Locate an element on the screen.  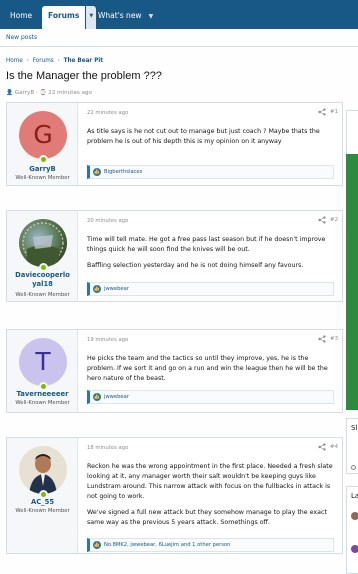
post-number: #1 is located at coordinates (334, 112).